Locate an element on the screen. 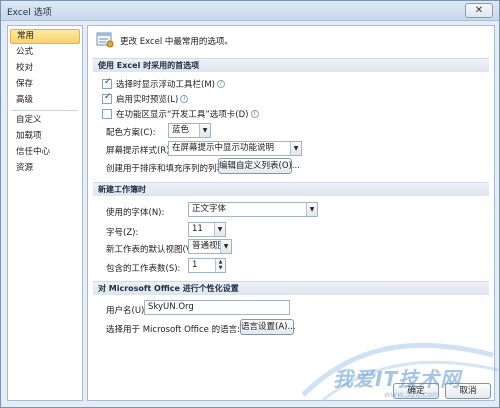 Image resolution: width=500 pixels, height=408 pixels. custom-lists-label: 创建用于排序和填充序列的列表: is located at coordinates (167, 169).